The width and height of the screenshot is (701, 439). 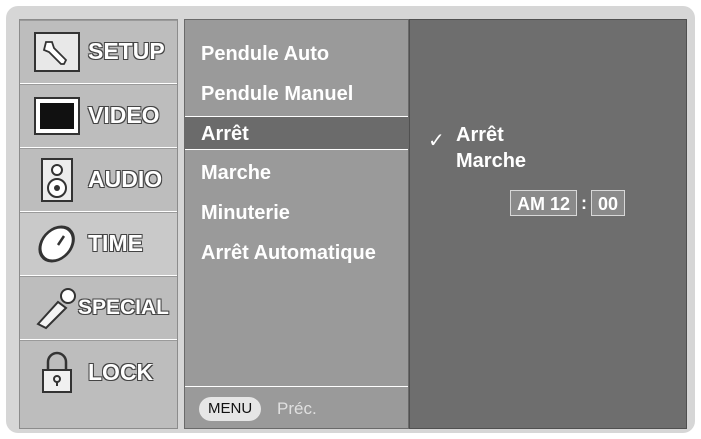 I want to click on menu-item-minuterie: Minuterie, so click(x=296, y=213).